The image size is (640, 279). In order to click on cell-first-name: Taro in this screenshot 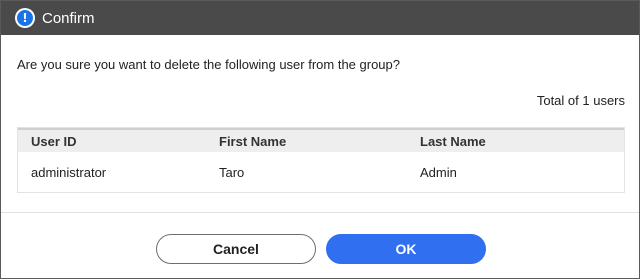, I will do `click(232, 172)`.